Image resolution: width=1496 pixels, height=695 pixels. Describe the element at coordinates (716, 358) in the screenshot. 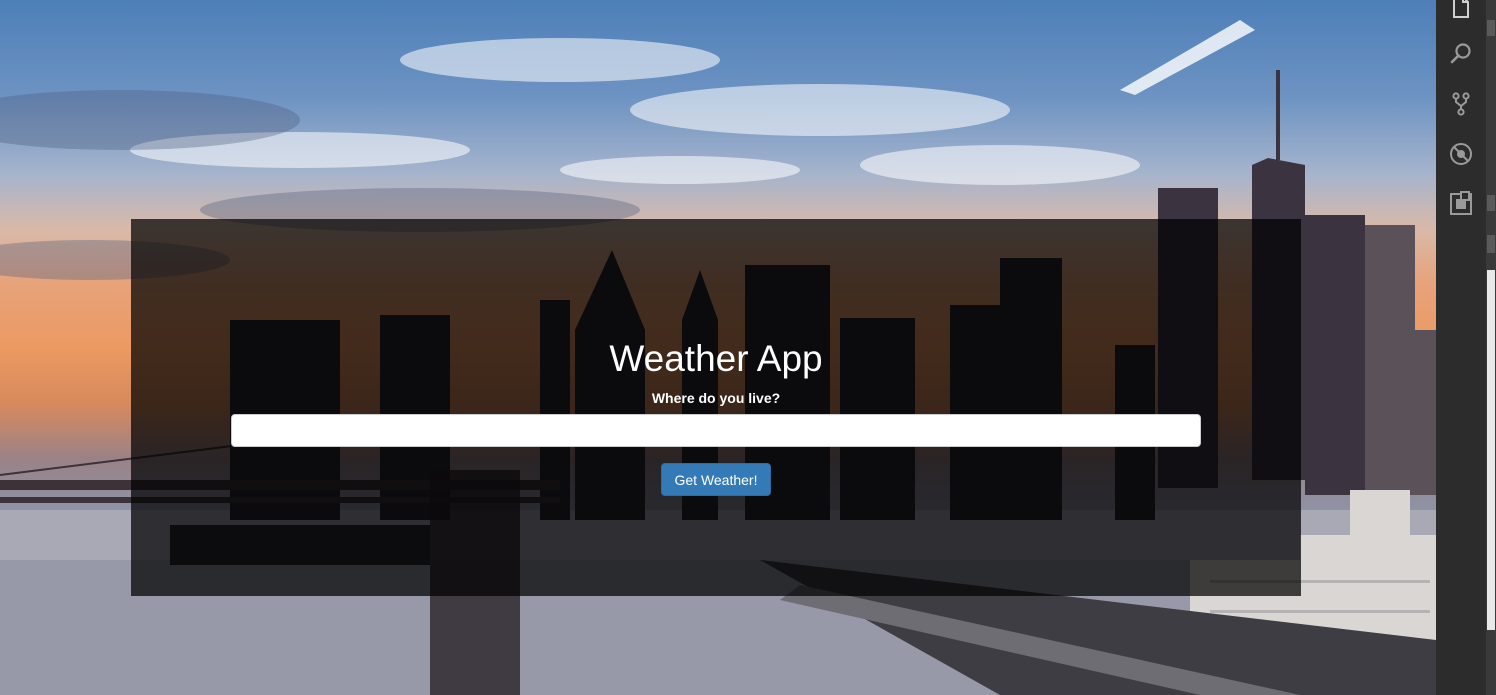

I see `page-title: Weather App` at that location.